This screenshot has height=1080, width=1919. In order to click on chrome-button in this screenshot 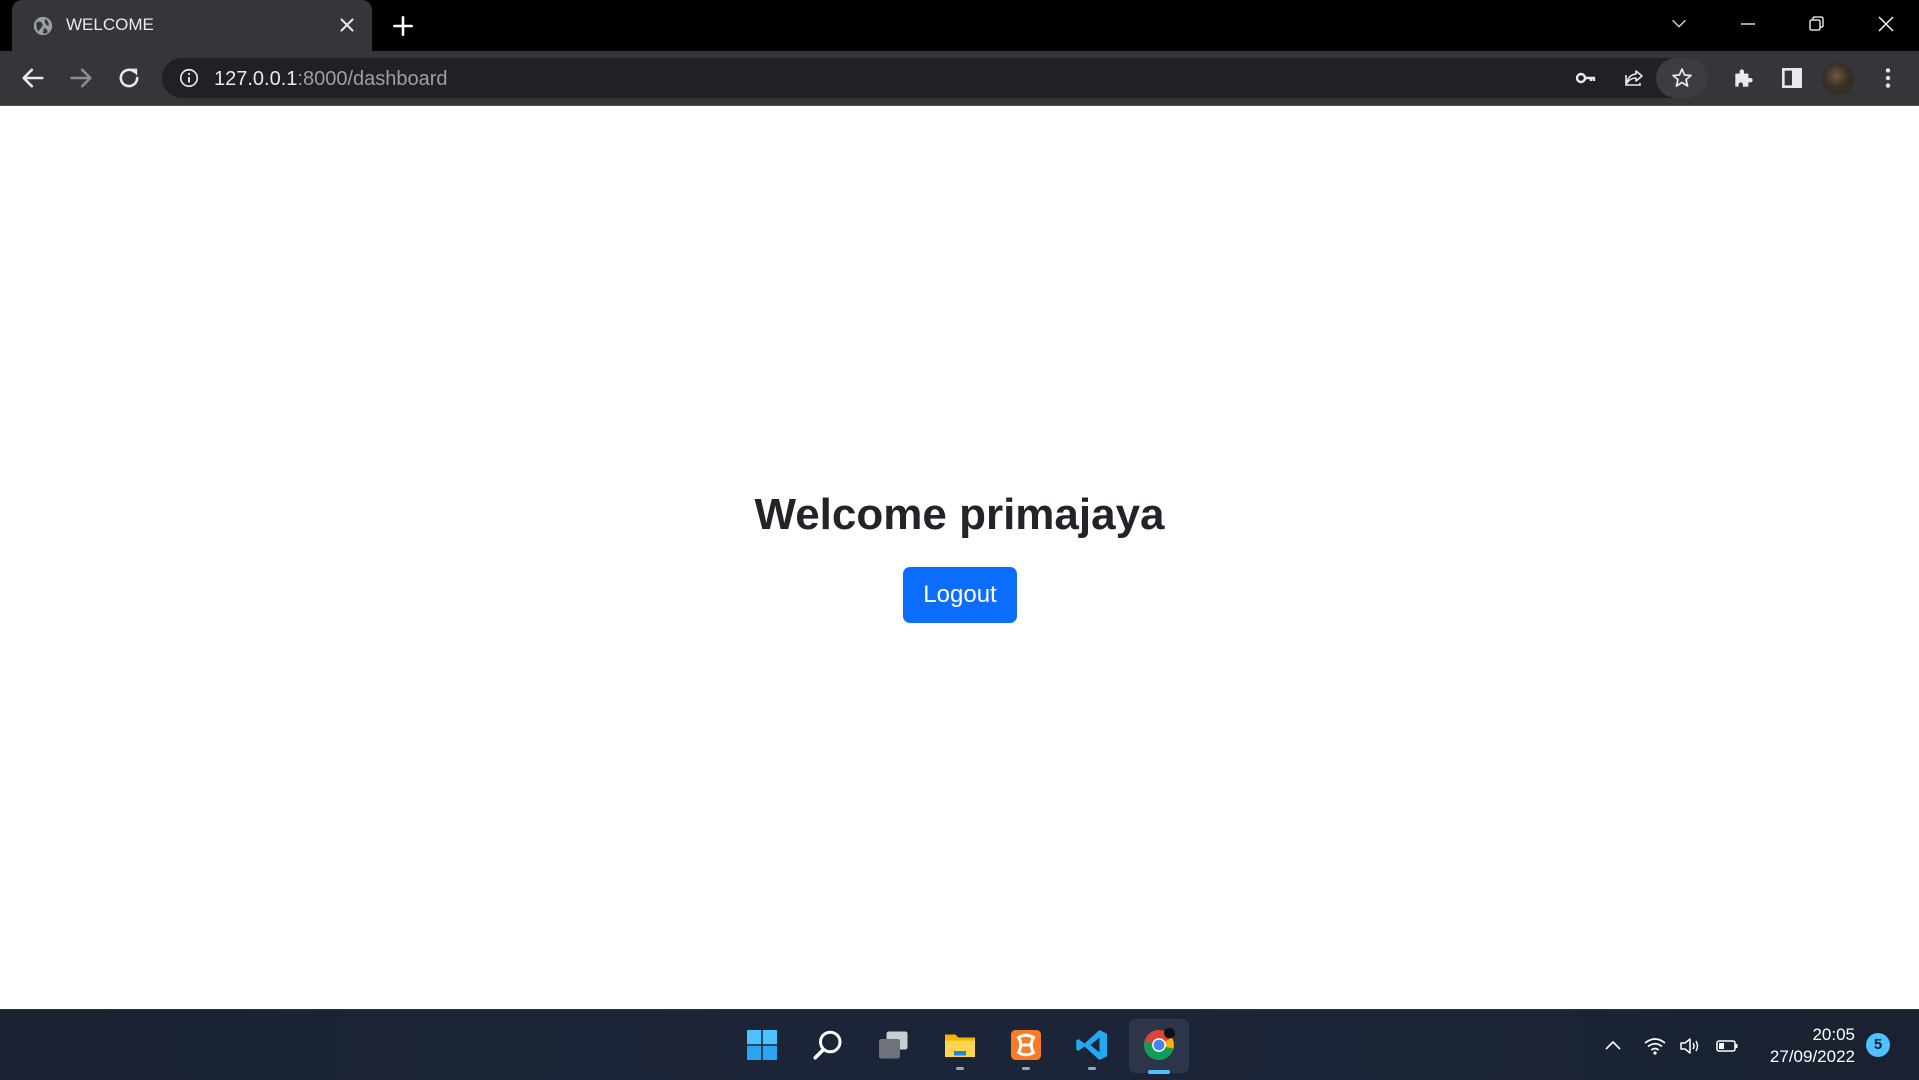, I will do `click(1159, 1045)`.